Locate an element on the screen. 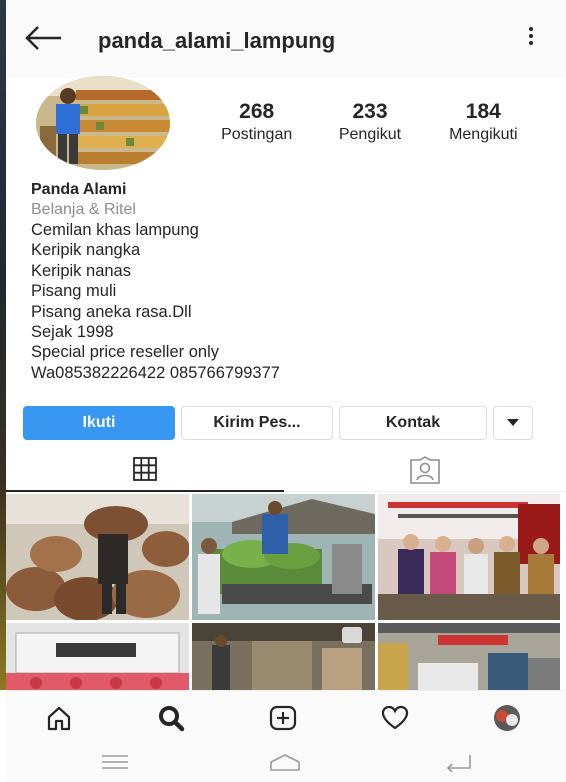 The image size is (566, 782). search-icon is located at coordinates (172, 719).